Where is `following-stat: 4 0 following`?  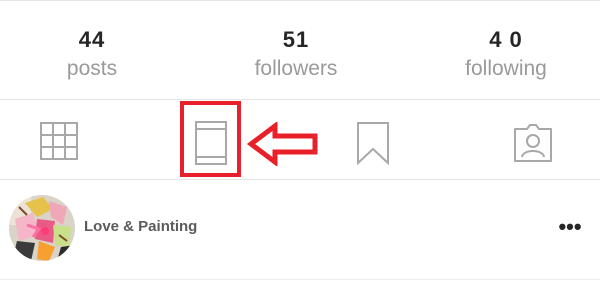 following-stat: 4 0 following is located at coordinates (506, 55).